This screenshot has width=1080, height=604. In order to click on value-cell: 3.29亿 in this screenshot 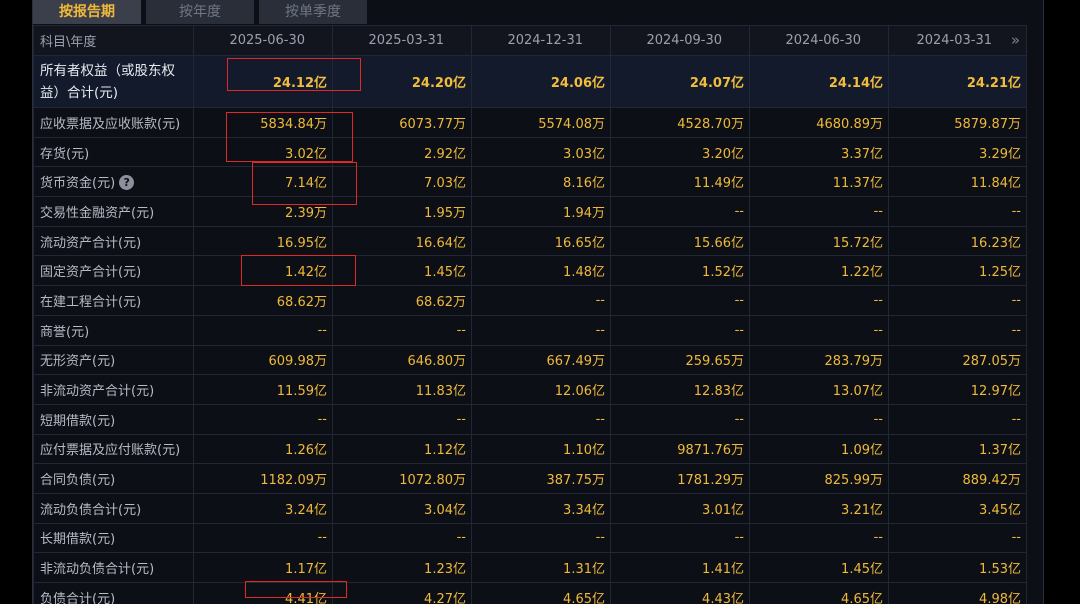, I will do `click(957, 152)`.